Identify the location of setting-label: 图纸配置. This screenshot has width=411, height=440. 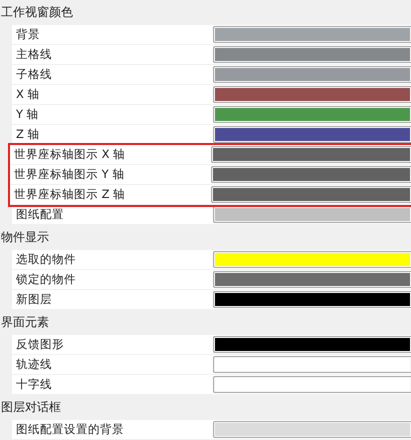
(40, 214).